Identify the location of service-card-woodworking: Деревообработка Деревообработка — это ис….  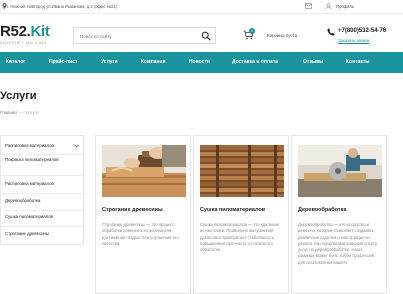
(339, 214).